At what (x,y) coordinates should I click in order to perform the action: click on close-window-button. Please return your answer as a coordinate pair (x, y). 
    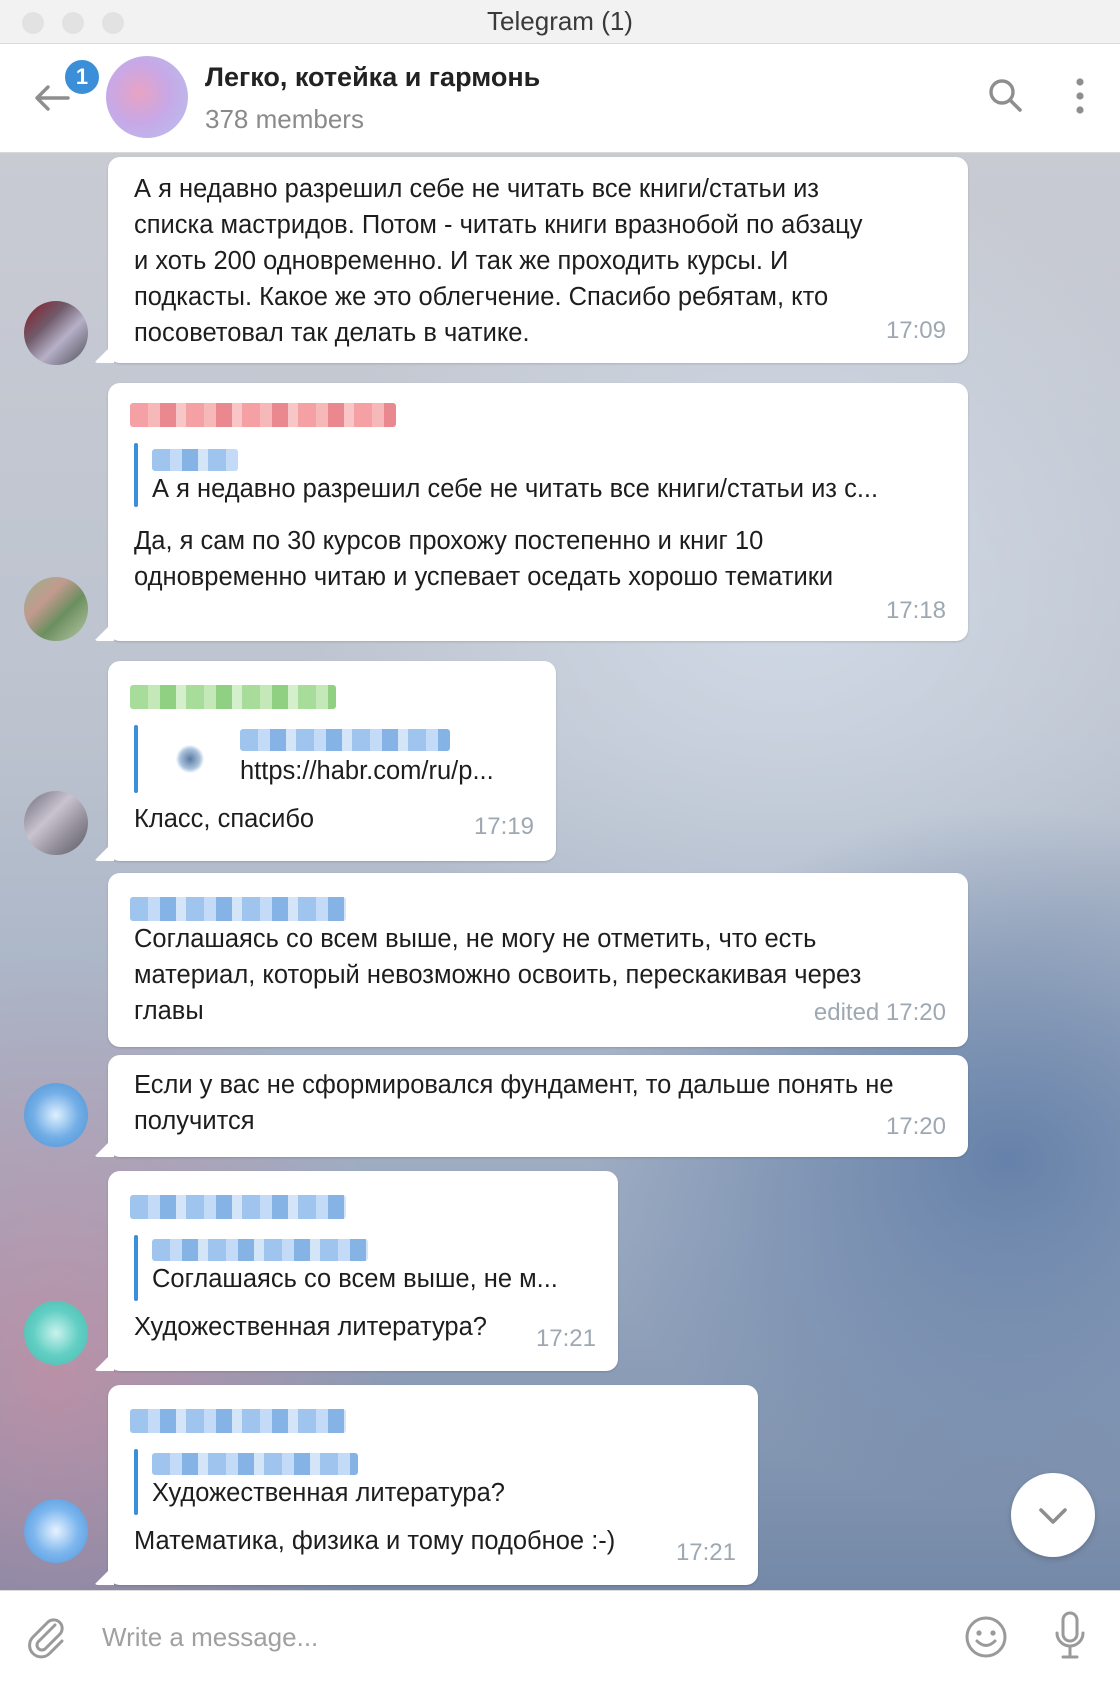
    Looking at the image, I should click on (33, 23).